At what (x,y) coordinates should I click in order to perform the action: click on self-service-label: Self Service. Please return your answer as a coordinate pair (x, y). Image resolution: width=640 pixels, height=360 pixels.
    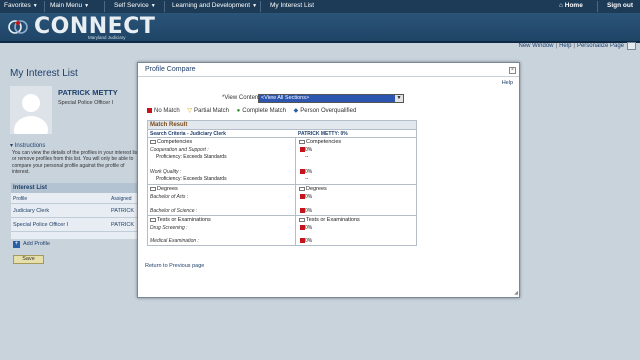
    Looking at the image, I should click on (131, 5).